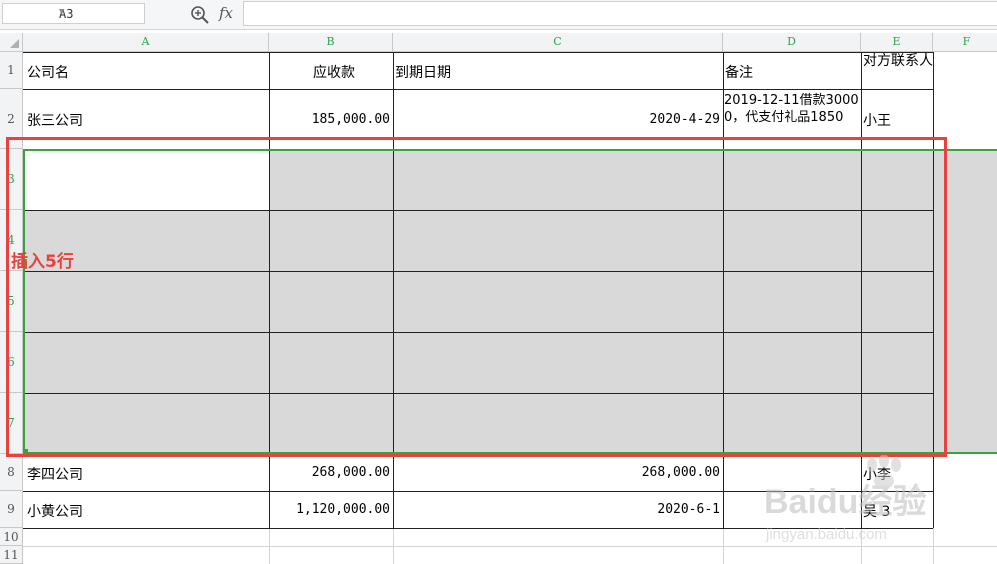 Image resolution: width=997 pixels, height=564 pixels. I want to click on column-header-a: A, so click(146, 42).